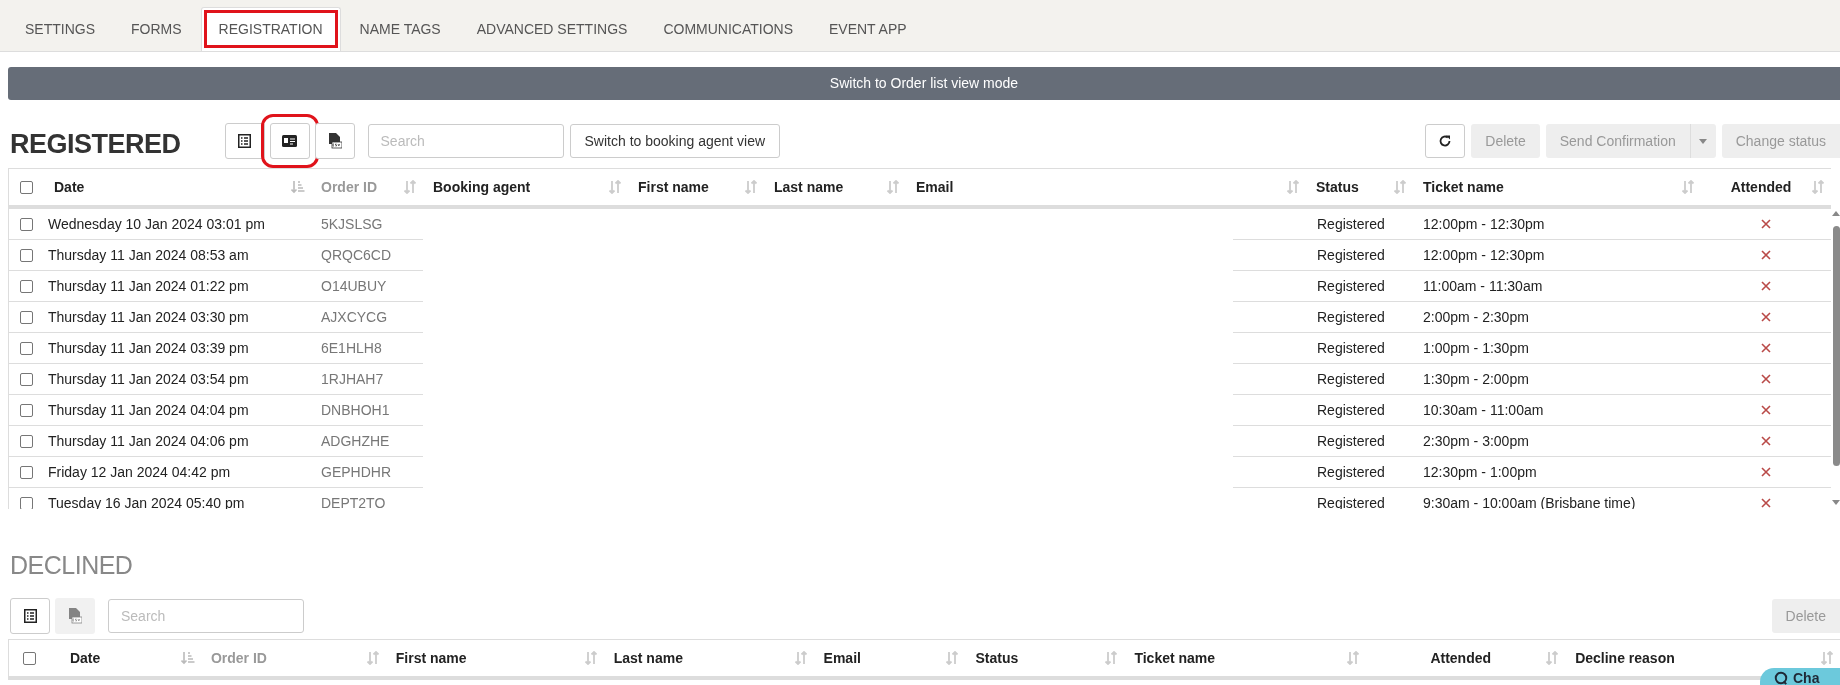 This screenshot has width=1840, height=685. Describe the element at coordinates (356, 255) in the screenshot. I see `order-id-cell-text: QRQC6CD` at that location.